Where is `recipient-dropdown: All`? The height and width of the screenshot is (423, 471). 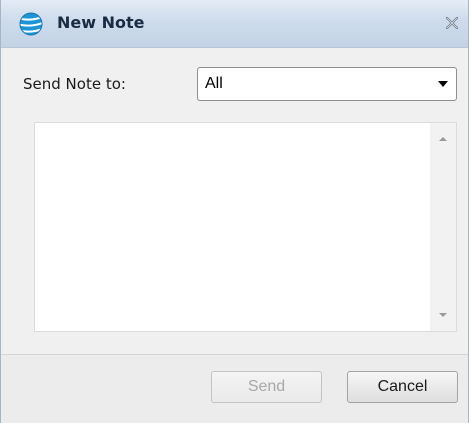 recipient-dropdown: All is located at coordinates (327, 84).